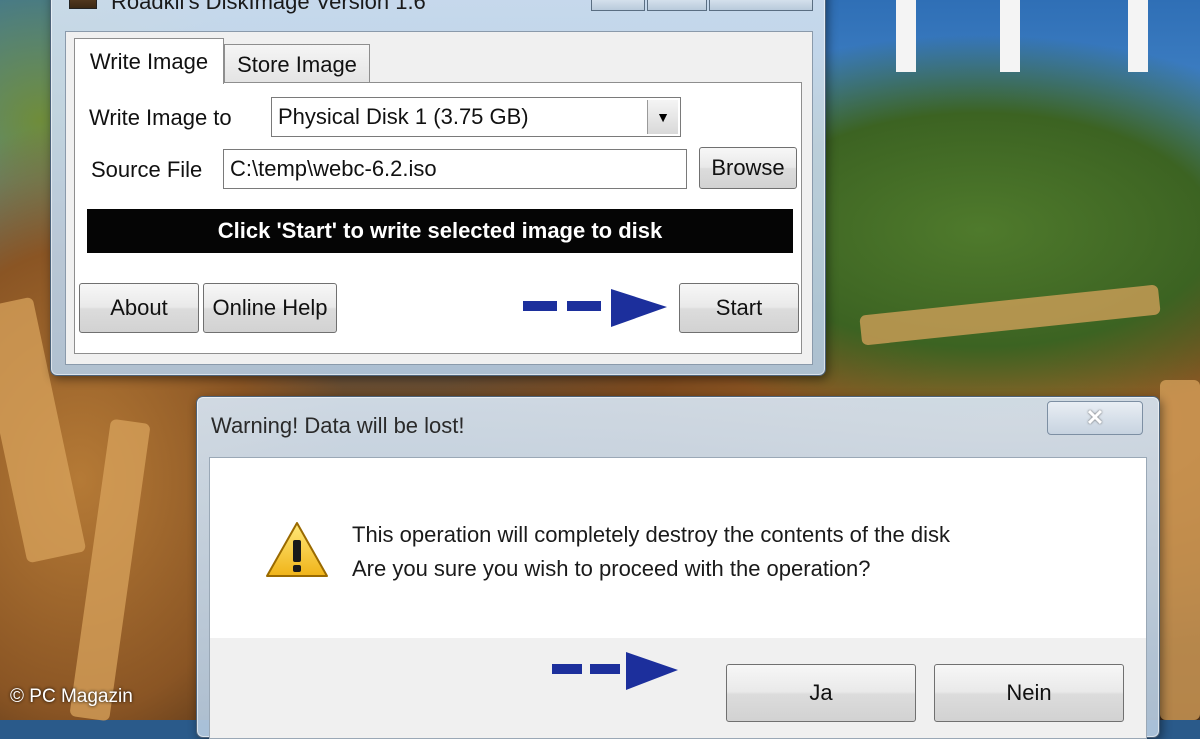 The width and height of the screenshot is (1200, 739). Describe the element at coordinates (338, 425) in the screenshot. I see `dialog-title: Warning! Data will be lost!` at that location.